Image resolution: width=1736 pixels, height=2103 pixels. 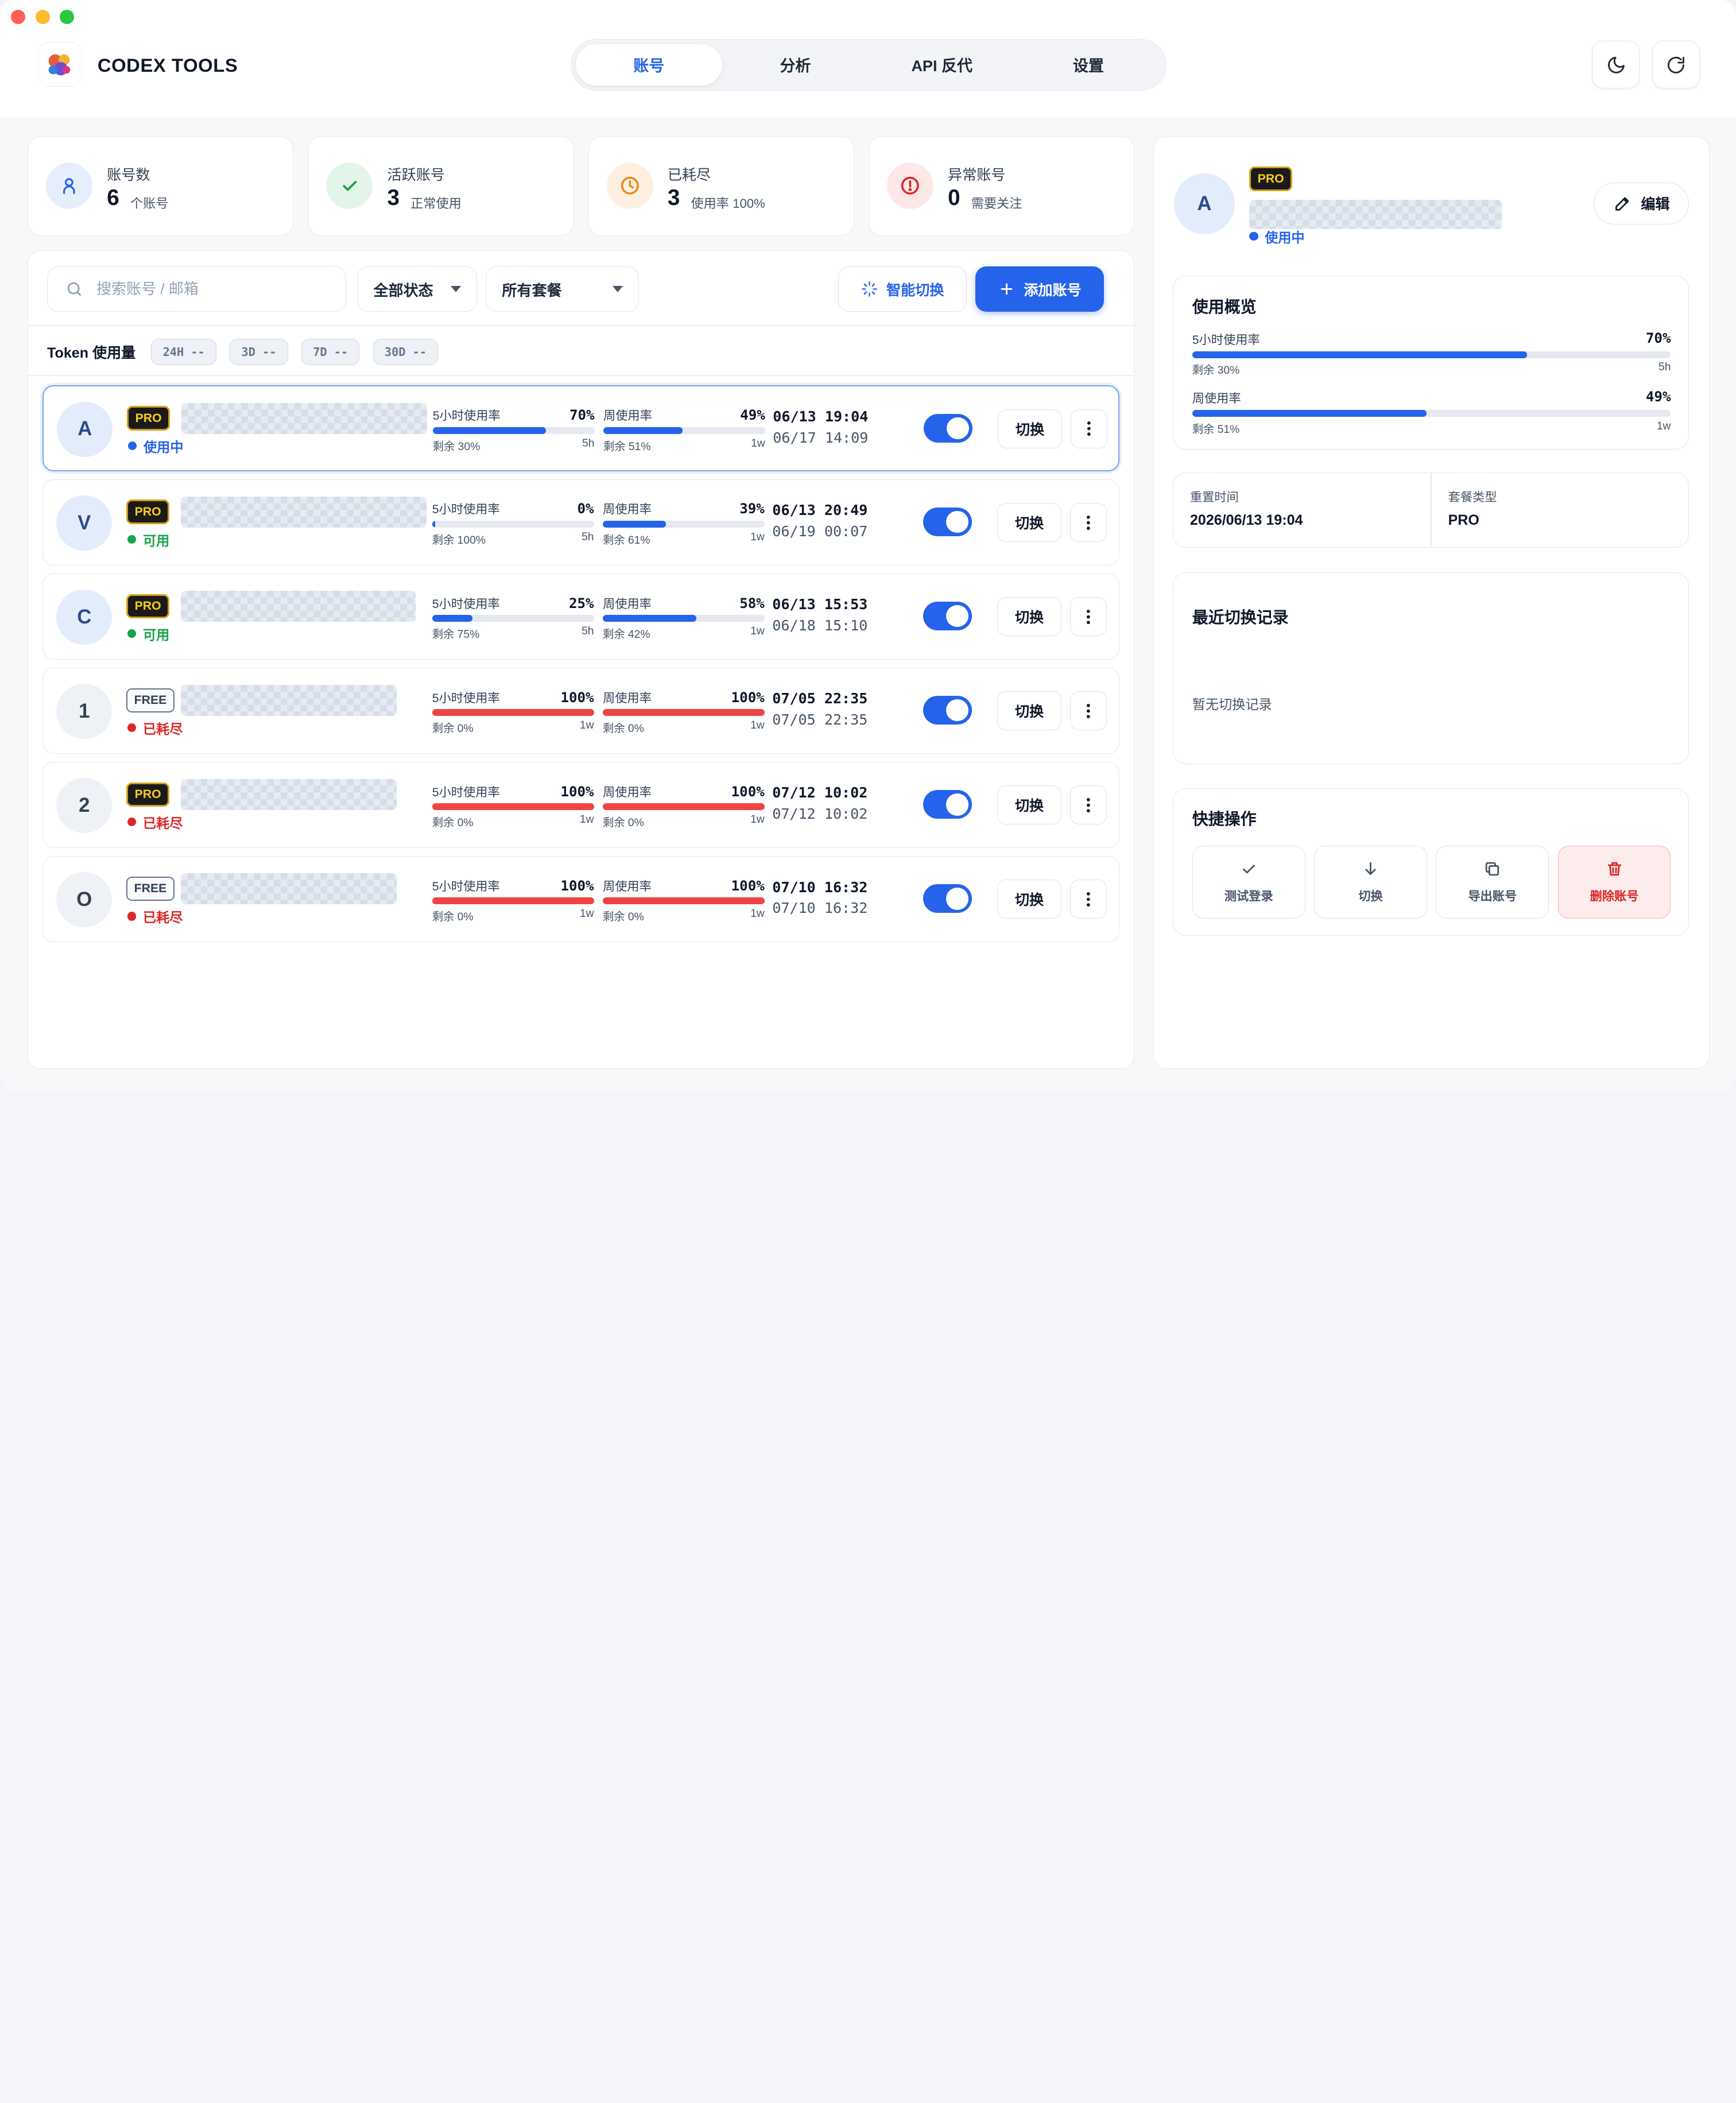 What do you see at coordinates (1248, 882) in the screenshot?
I see `test-login-button: 测试登录` at bounding box center [1248, 882].